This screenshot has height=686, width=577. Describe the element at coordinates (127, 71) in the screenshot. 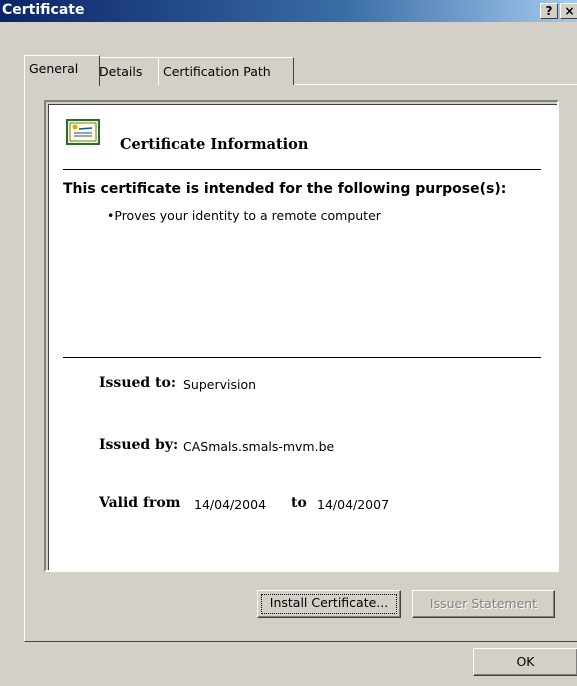

I see `tab-details: Details` at that location.